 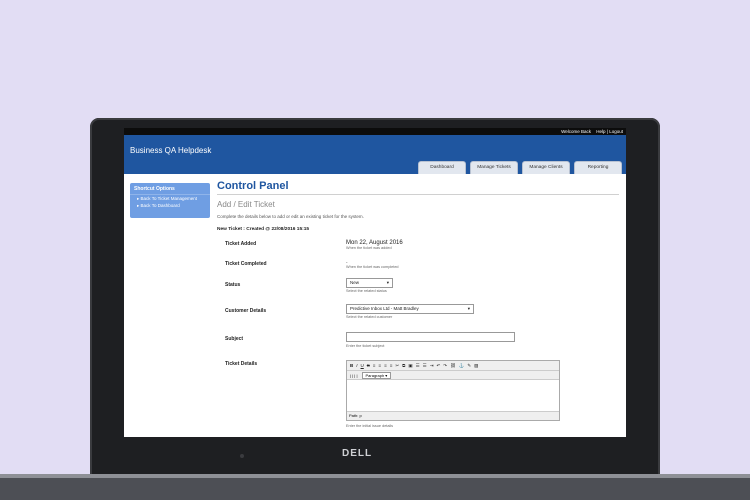 I want to click on subject-label: Subject, so click(x=234, y=339).